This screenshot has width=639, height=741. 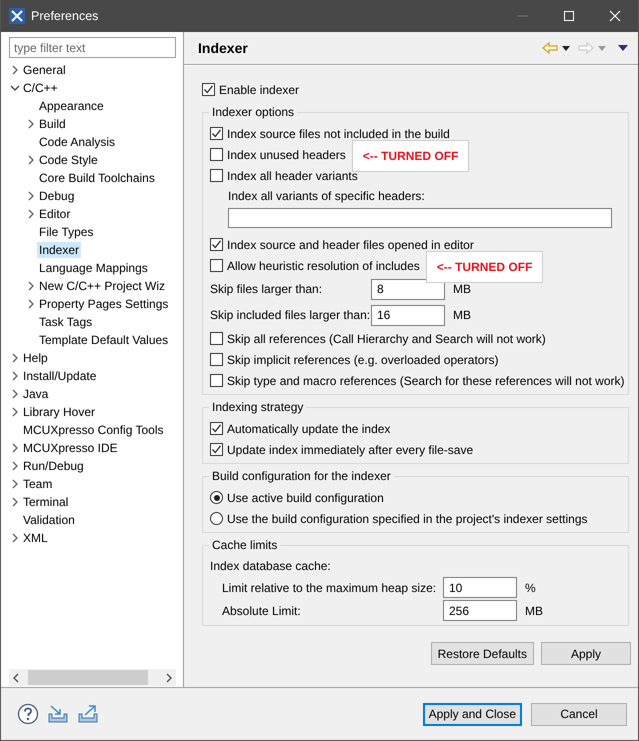 What do you see at coordinates (37, 484) in the screenshot?
I see `tree-item: Team` at bounding box center [37, 484].